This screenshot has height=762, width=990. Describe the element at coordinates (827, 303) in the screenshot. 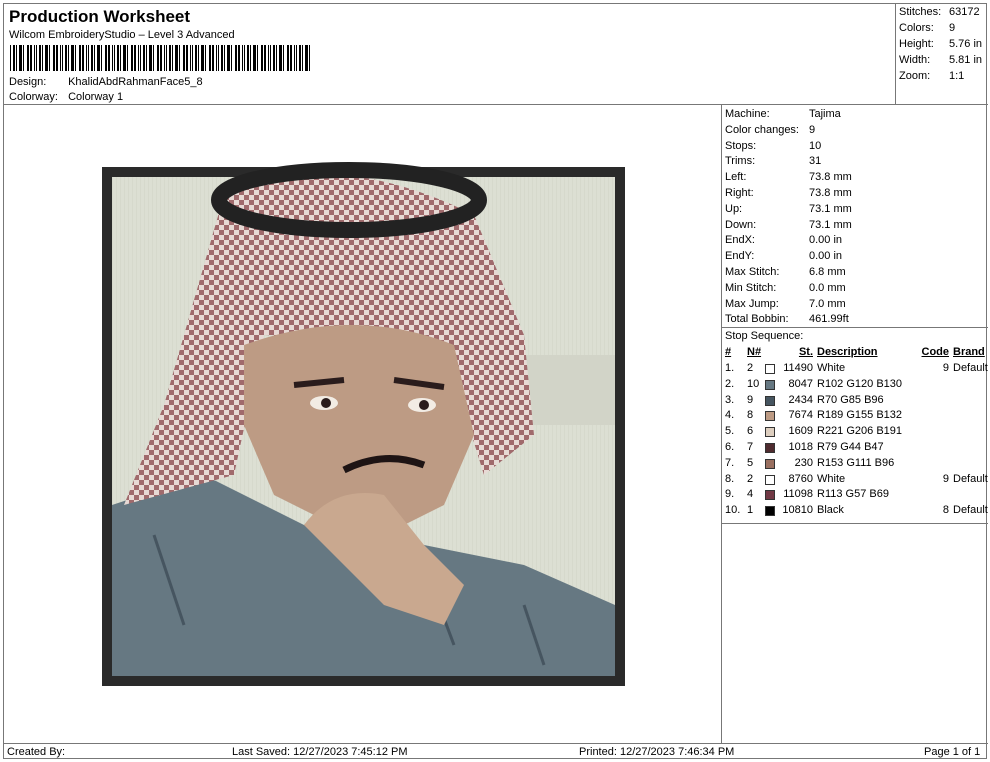

I see `info-value: 7.0 mm` at that location.